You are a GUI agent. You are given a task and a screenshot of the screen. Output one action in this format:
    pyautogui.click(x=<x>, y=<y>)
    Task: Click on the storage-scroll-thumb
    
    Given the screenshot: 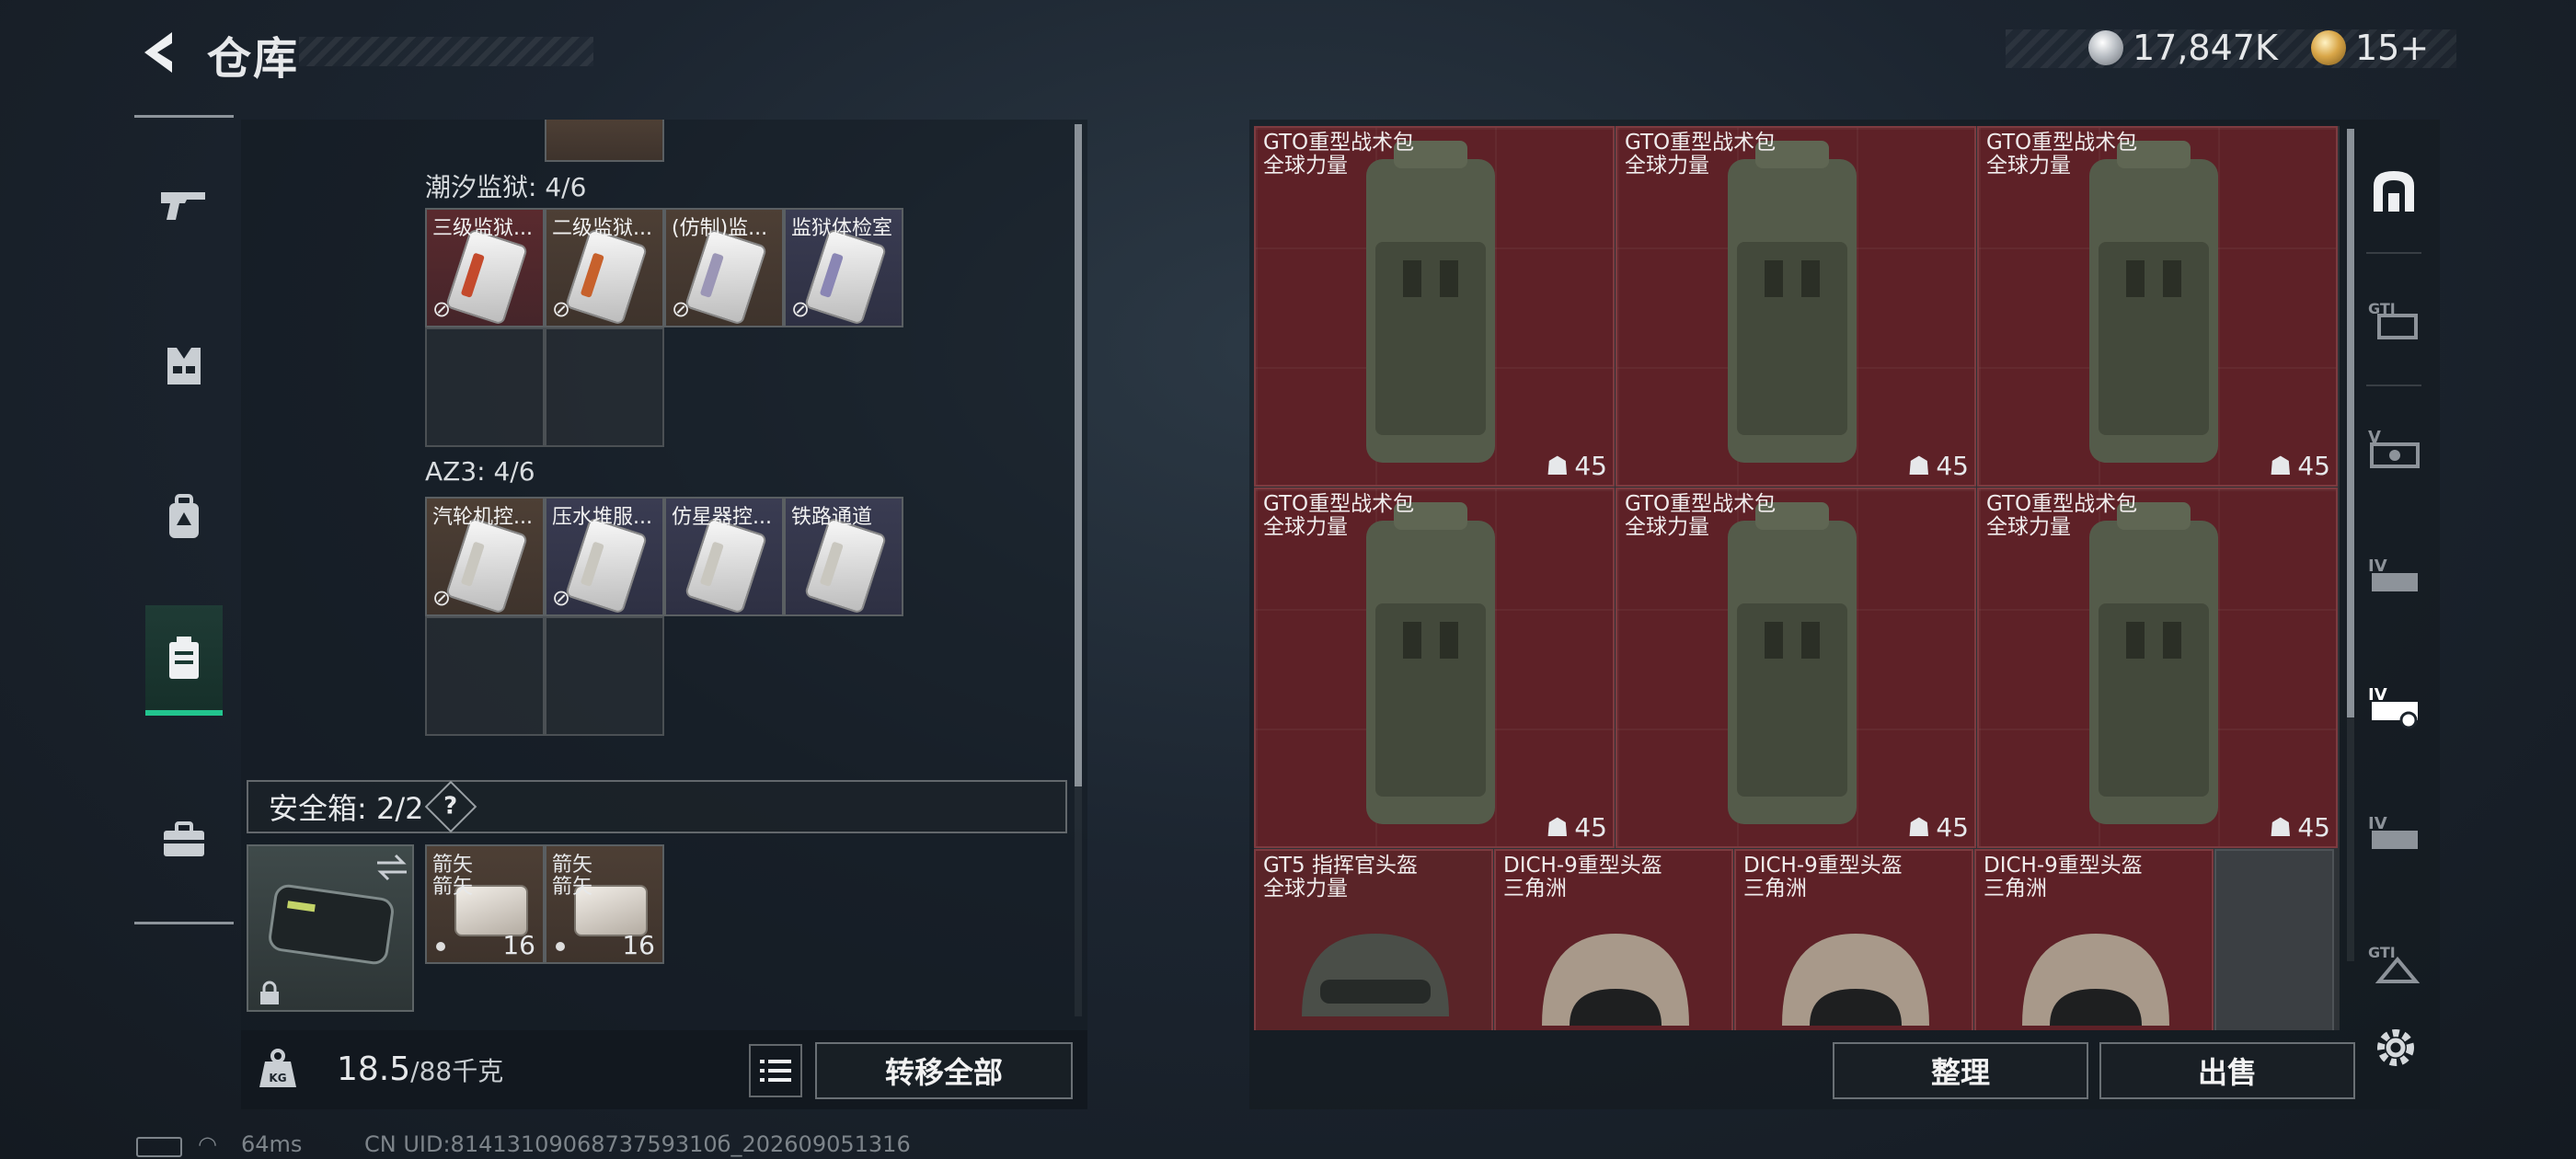 What is the action you would take?
    pyautogui.click(x=1078, y=455)
    